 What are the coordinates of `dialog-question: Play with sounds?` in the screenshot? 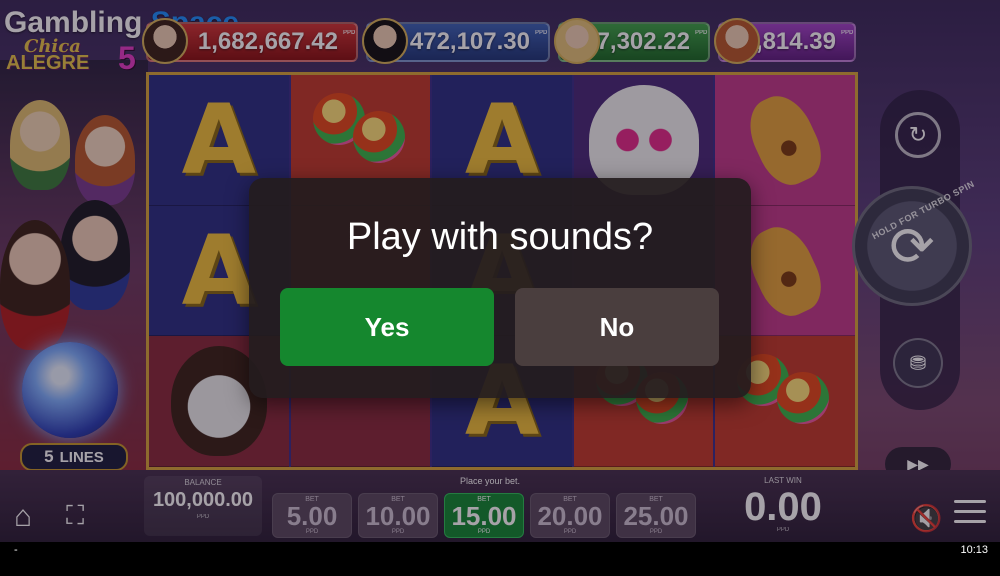 It's located at (500, 237).